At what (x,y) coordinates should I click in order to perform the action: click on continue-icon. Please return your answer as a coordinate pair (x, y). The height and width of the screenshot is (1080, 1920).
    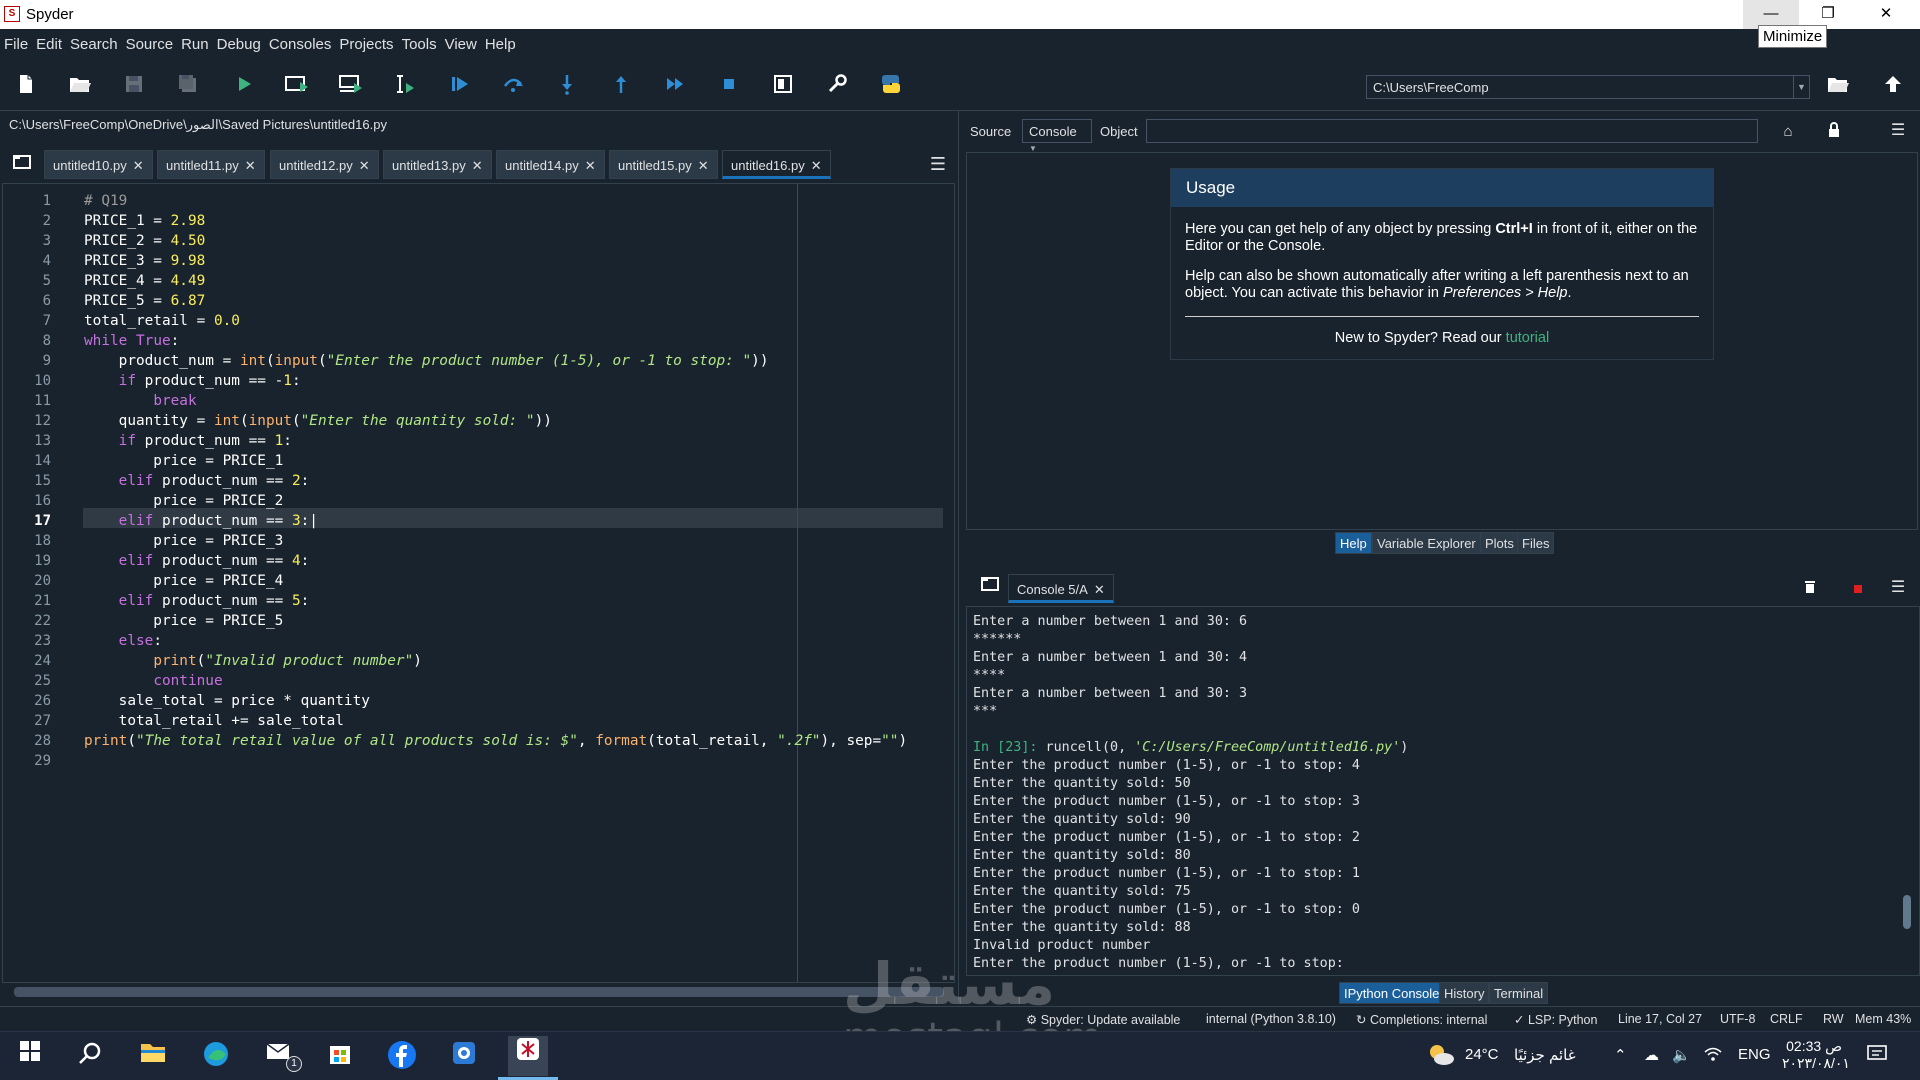
    Looking at the image, I should click on (675, 85).